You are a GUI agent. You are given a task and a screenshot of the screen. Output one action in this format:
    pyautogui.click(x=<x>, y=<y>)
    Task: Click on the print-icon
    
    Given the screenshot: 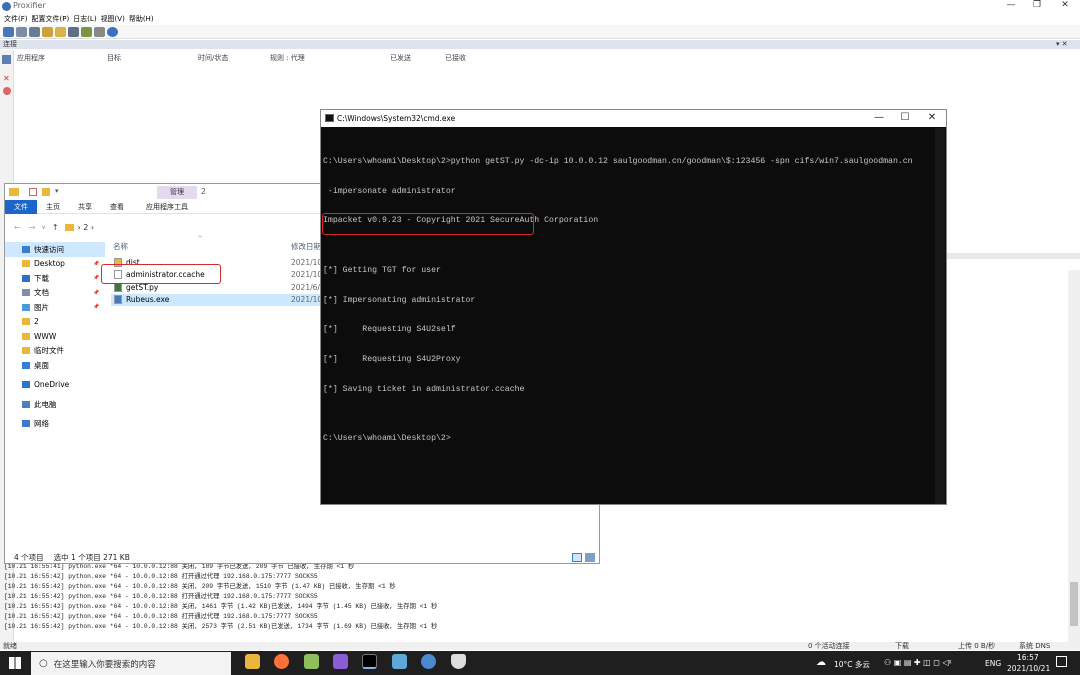 What is the action you would take?
    pyautogui.click(x=99, y=31)
    